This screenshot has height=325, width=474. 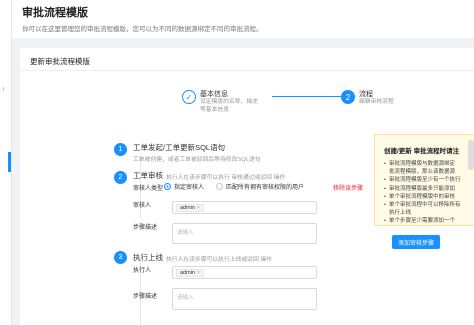 I want to click on reviewer-tag: admin ×, so click(x=190, y=208).